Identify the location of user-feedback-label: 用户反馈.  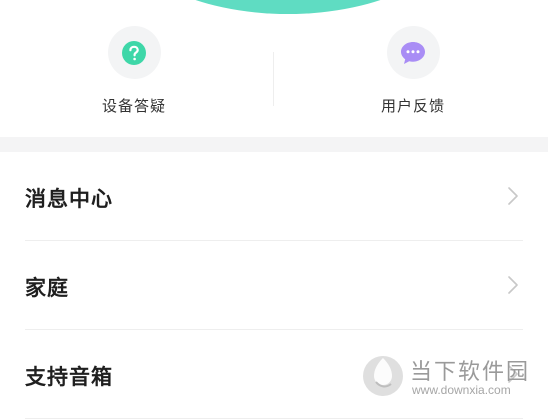
(412, 106).